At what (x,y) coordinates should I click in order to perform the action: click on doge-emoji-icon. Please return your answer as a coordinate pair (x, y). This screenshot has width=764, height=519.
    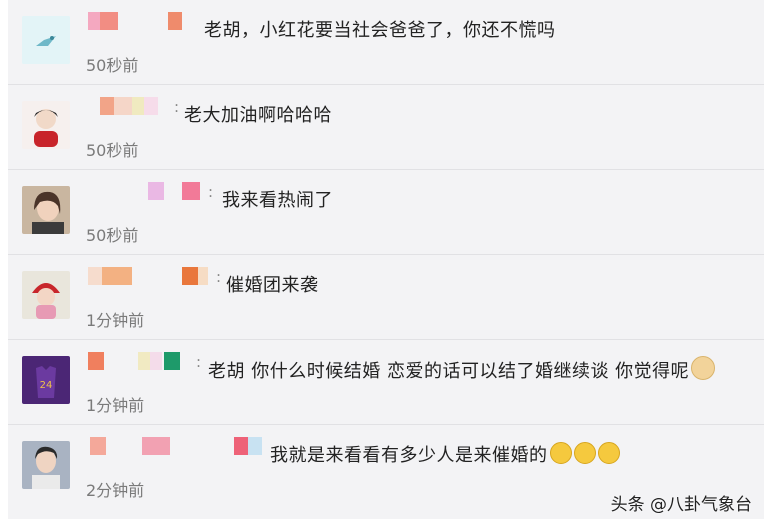
    Looking at the image, I should click on (703, 368).